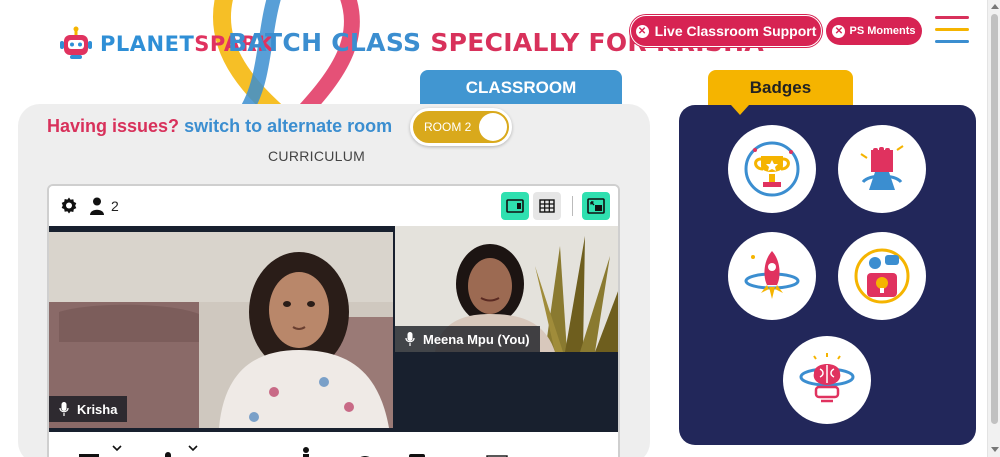 The height and width of the screenshot is (457, 1000). Describe the element at coordinates (995, 6) in the screenshot. I see `scroll-up-arrow-icon` at that location.